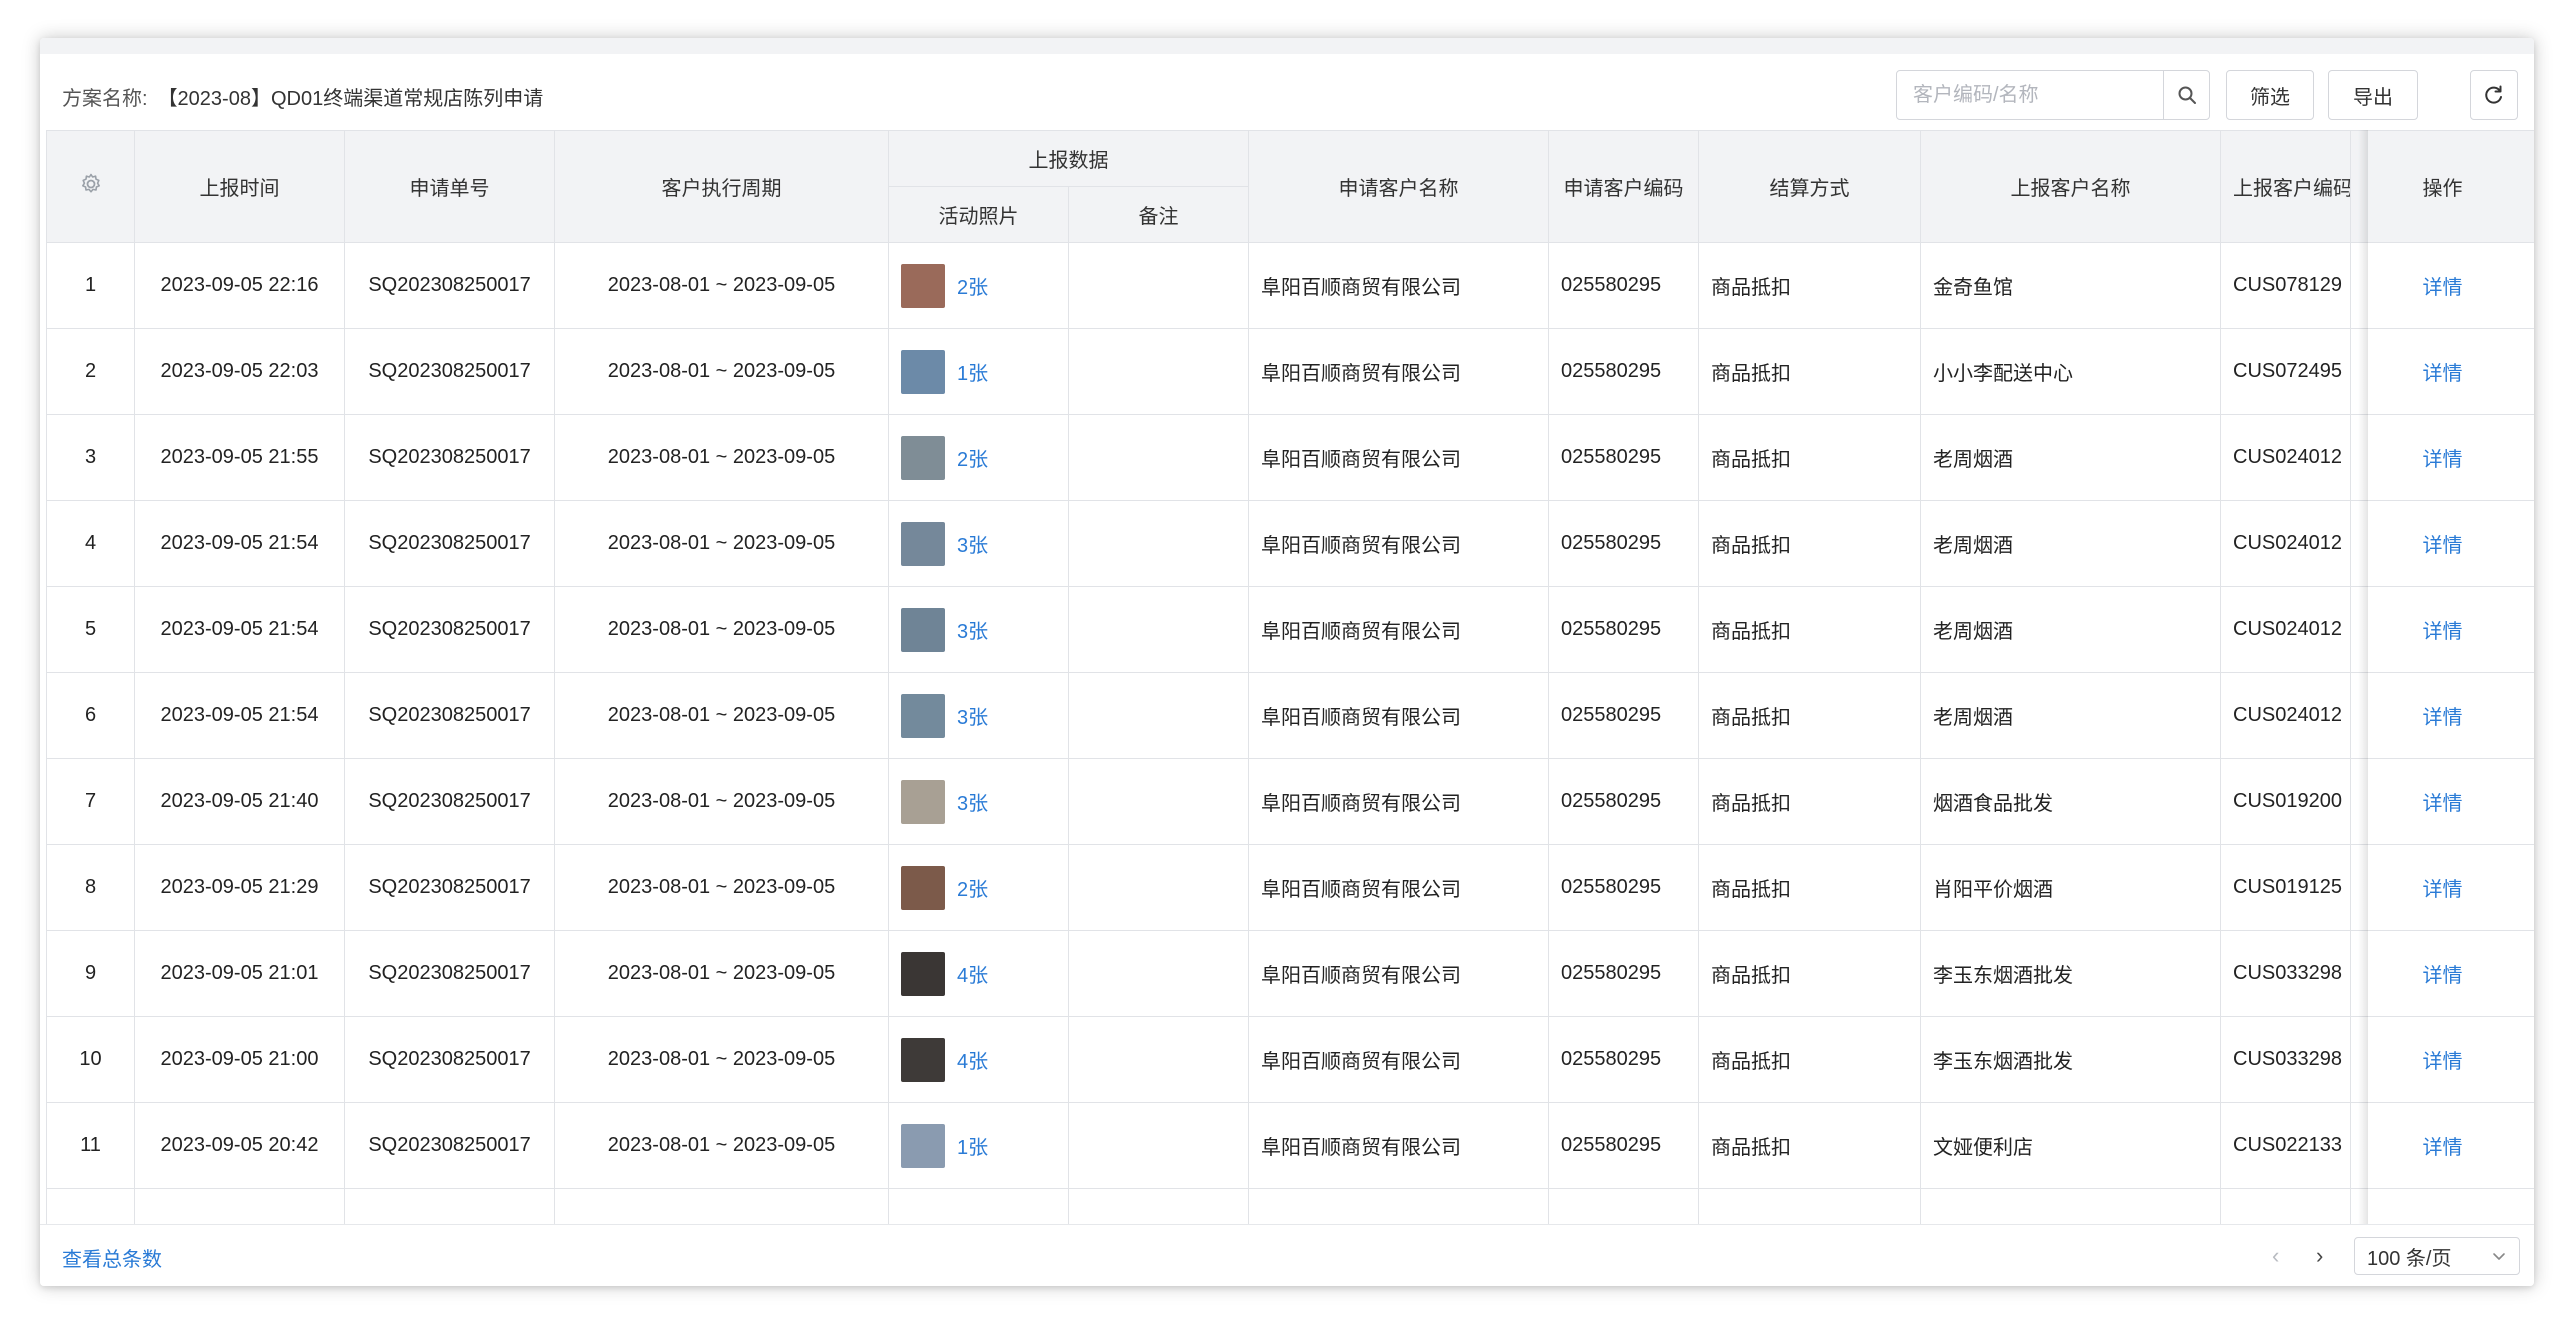 This screenshot has width=2574, height=1324. I want to click on report-name-cell: 烟酒食品批发, so click(2070, 801).